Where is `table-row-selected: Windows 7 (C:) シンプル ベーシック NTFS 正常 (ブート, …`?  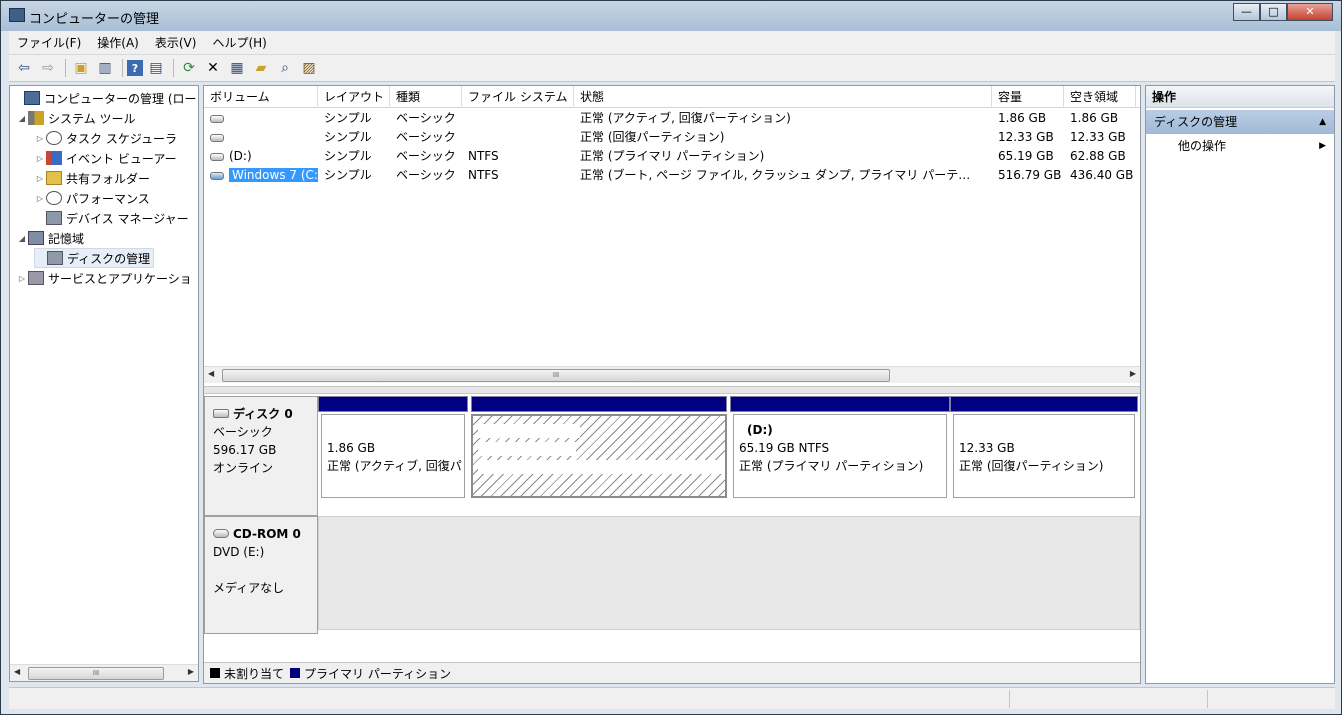 table-row-selected: Windows 7 (C:) シンプル ベーシック NTFS 正常 (ブート, … is located at coordinates (672, 175).